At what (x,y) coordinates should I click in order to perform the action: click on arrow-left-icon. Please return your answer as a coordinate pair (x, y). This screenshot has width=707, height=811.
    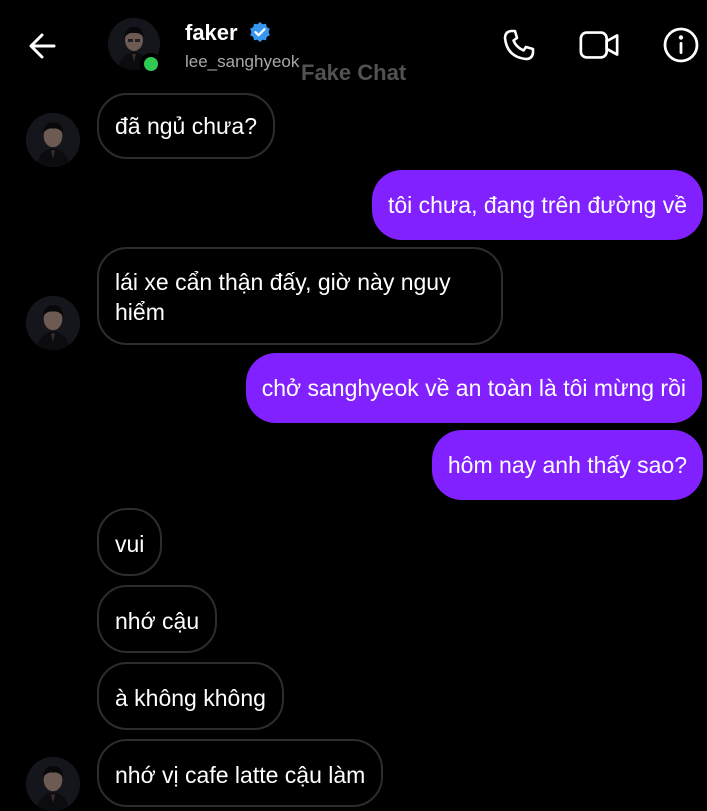
    Looking at the image, I should click on (42, 46).